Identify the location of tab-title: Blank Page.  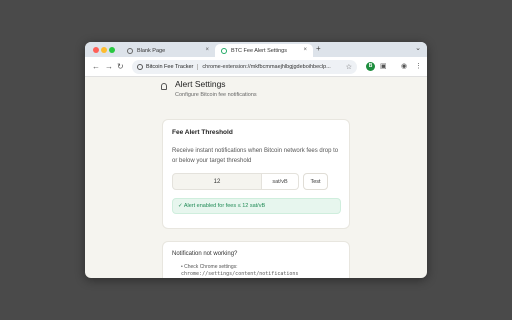
(151, 50).